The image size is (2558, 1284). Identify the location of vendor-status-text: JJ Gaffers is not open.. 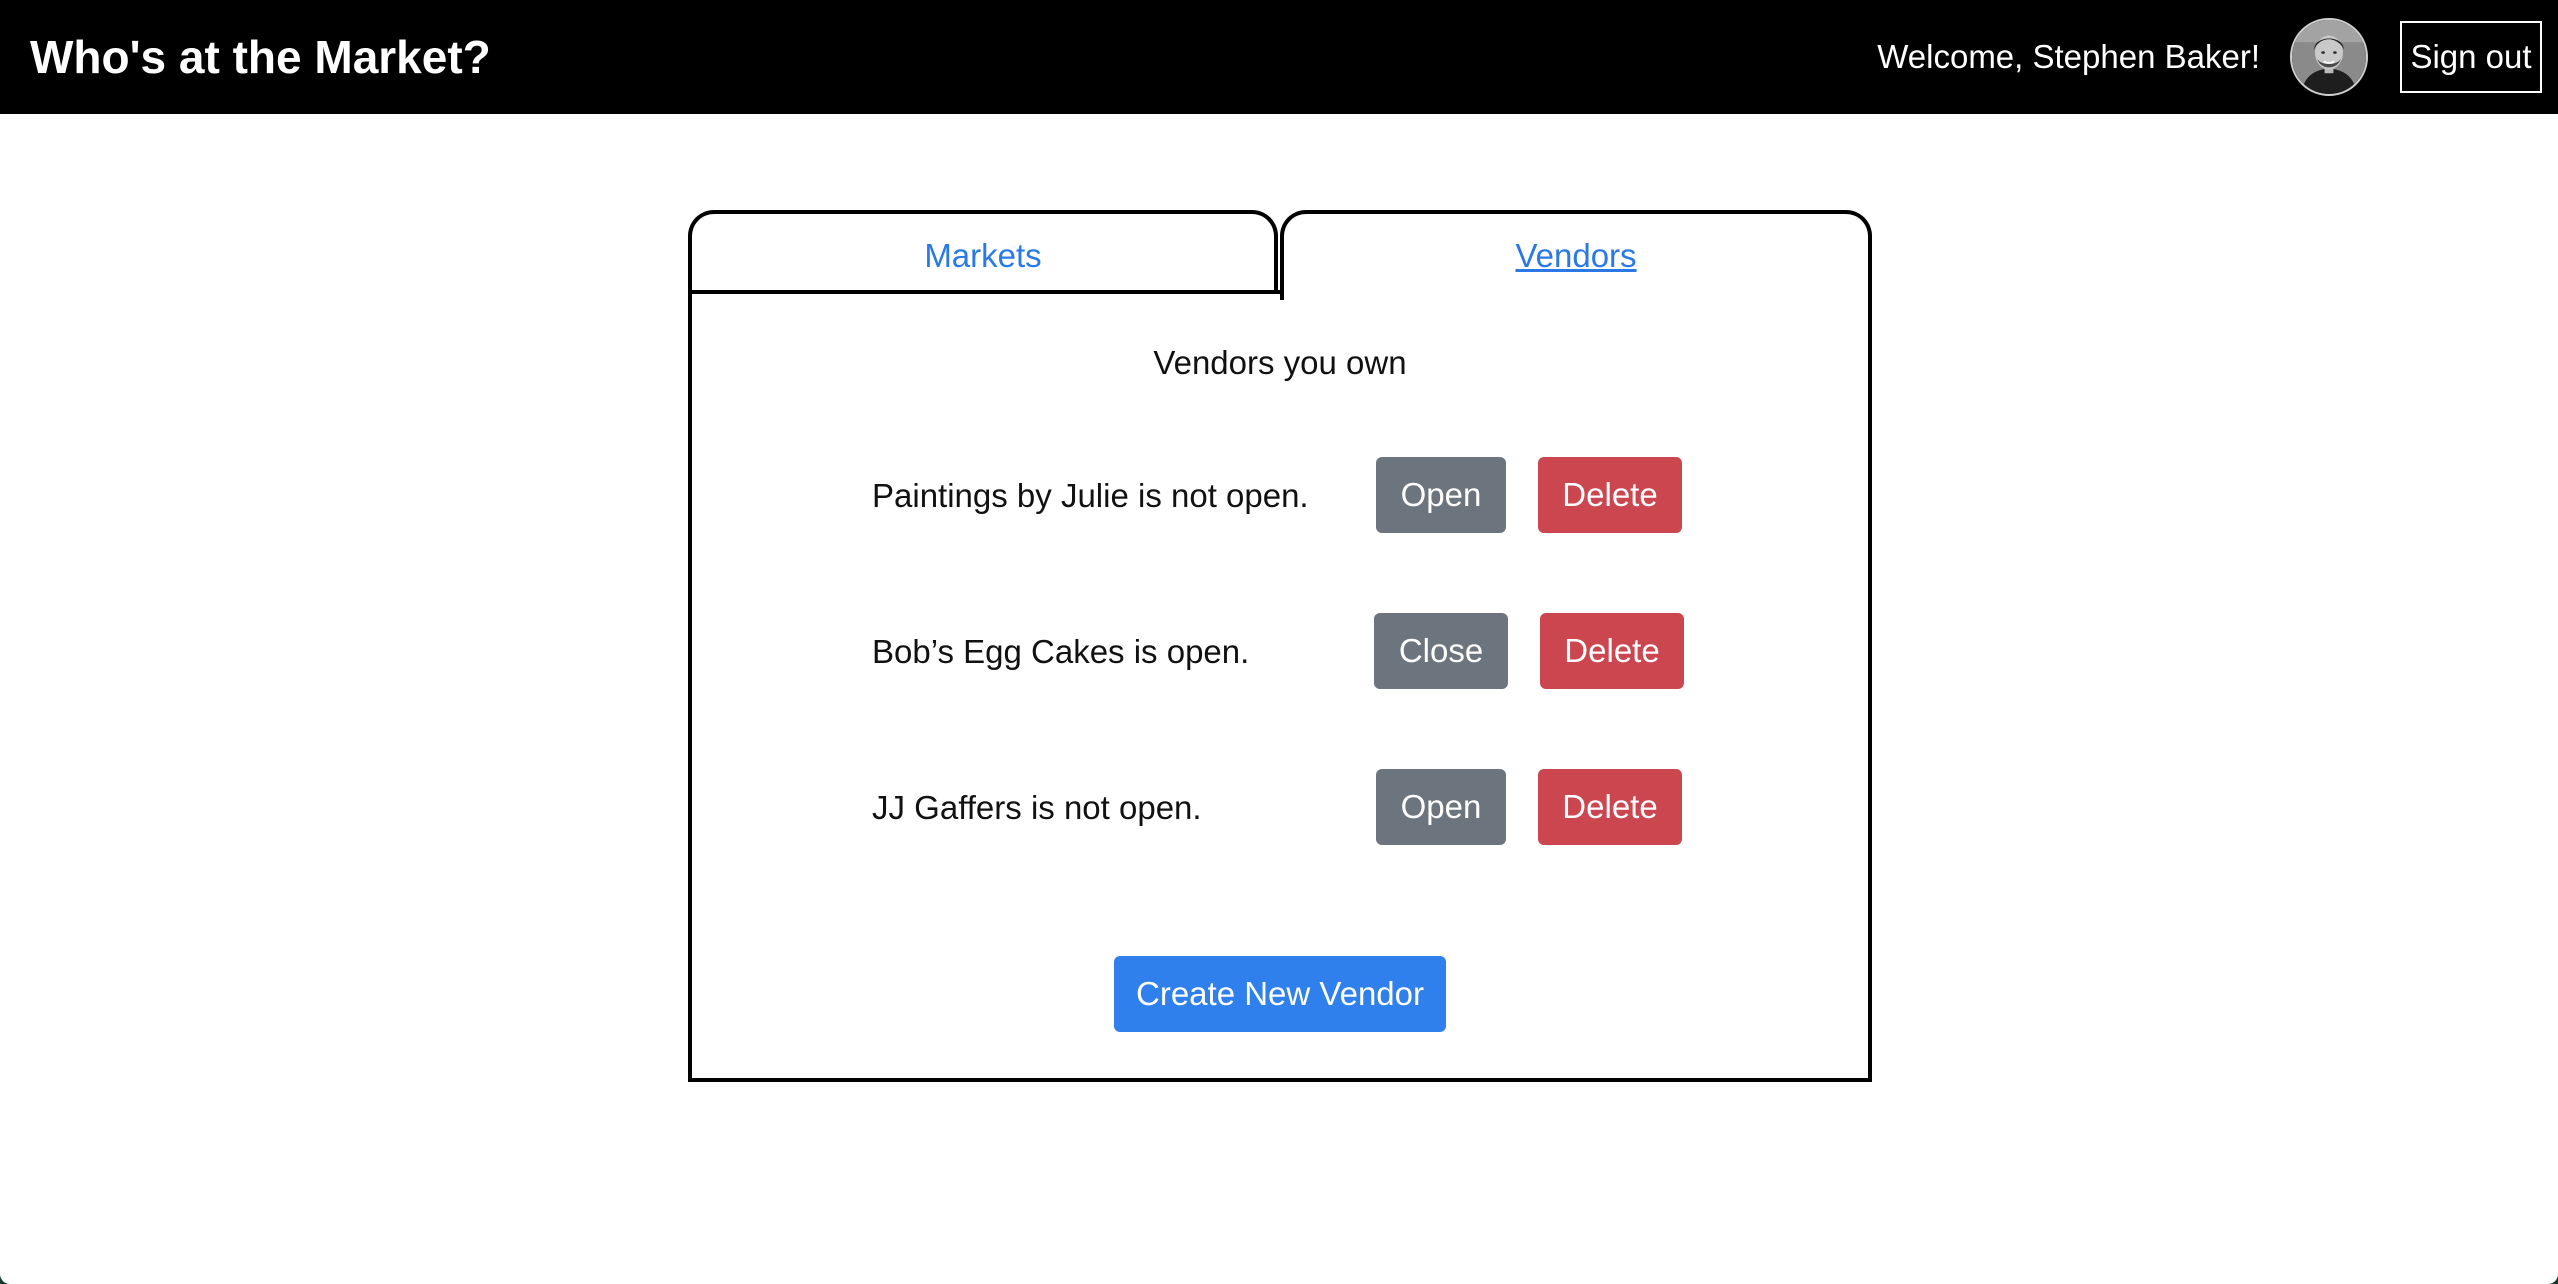
(1037, 807).